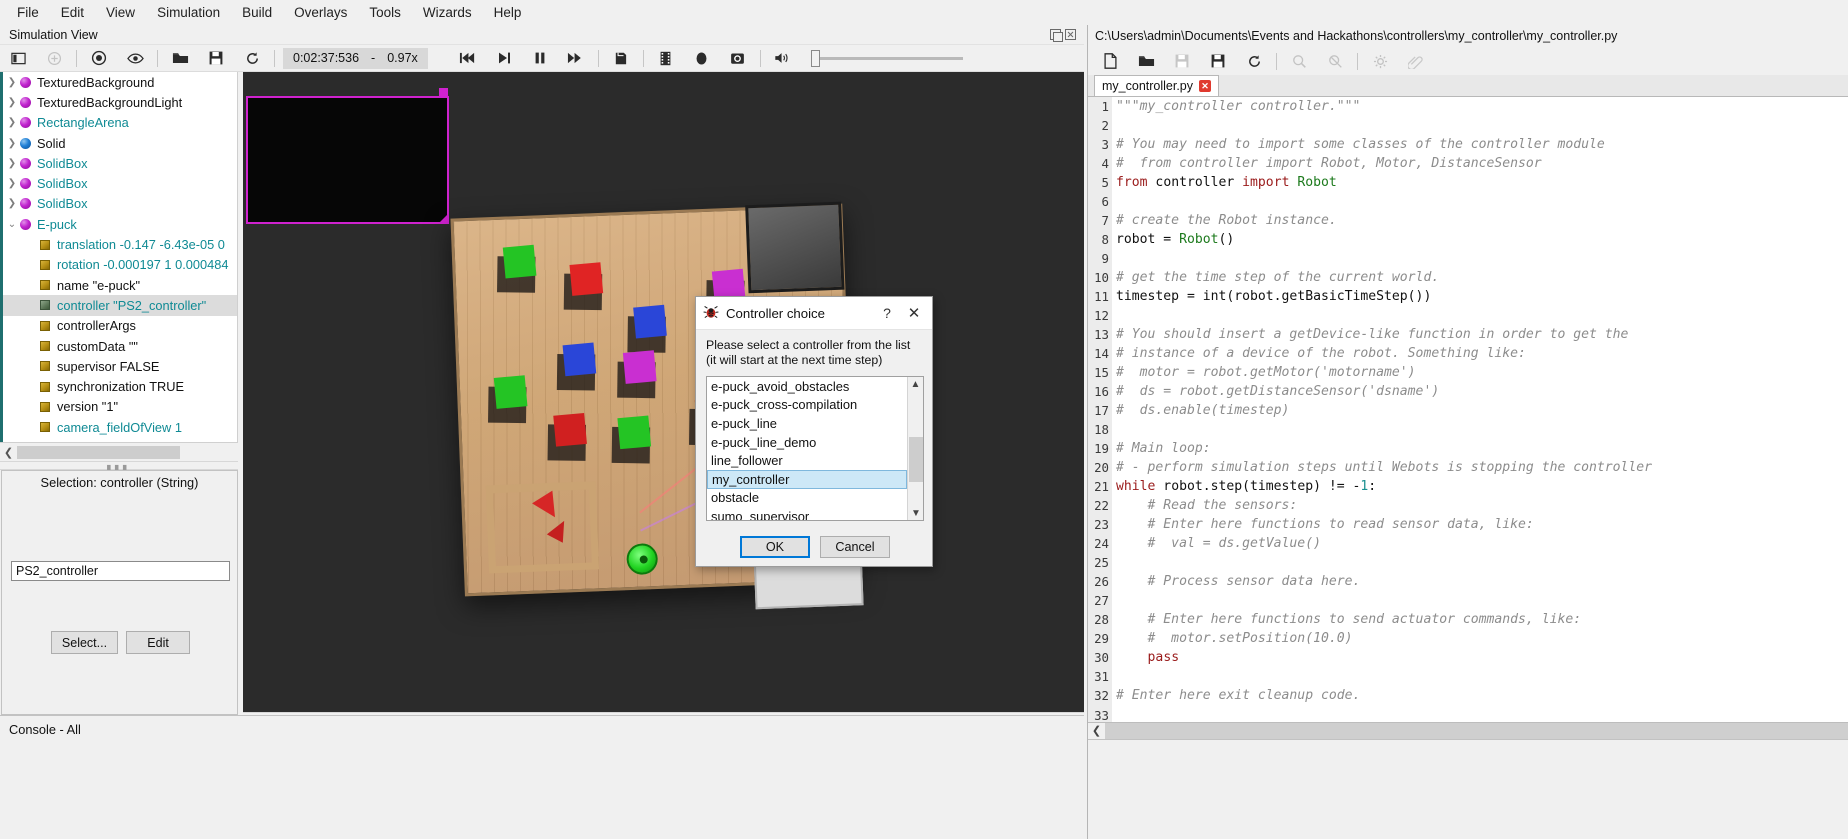 This screenshot has height=839, width=1848. I want to click on scene-tree-horizontal-scrollbar: ❮, so click(119, 451).